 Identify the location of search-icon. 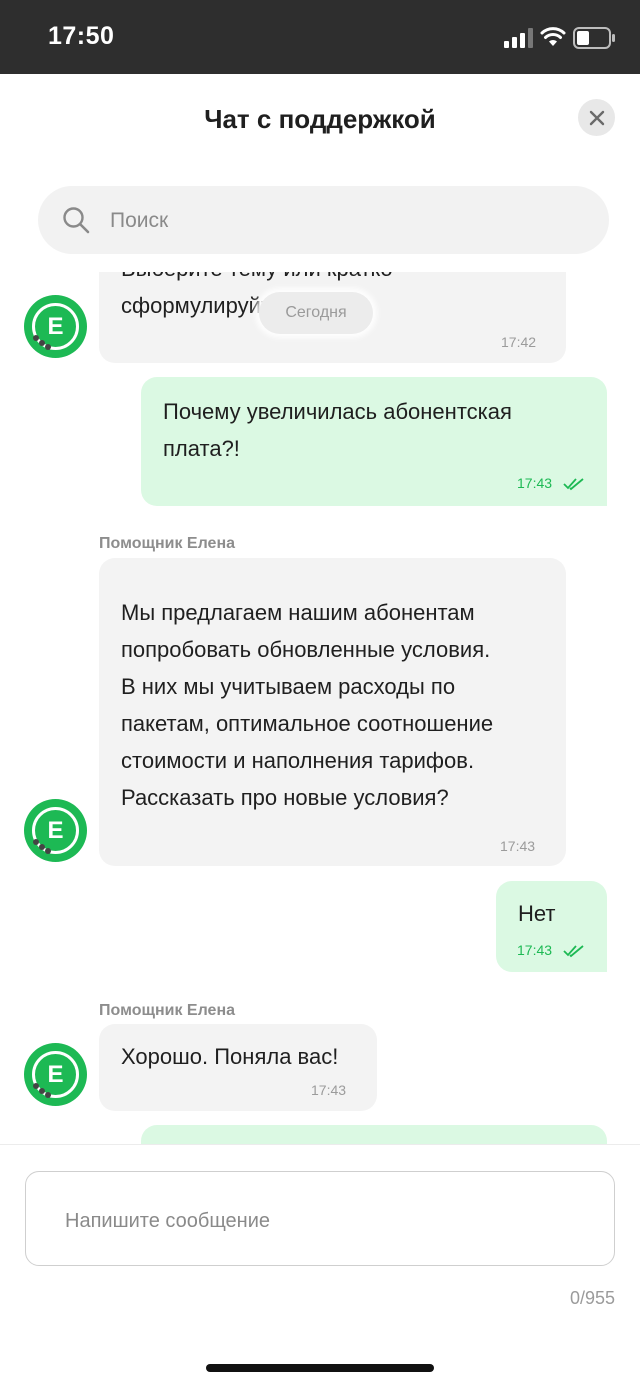
(76, 220).